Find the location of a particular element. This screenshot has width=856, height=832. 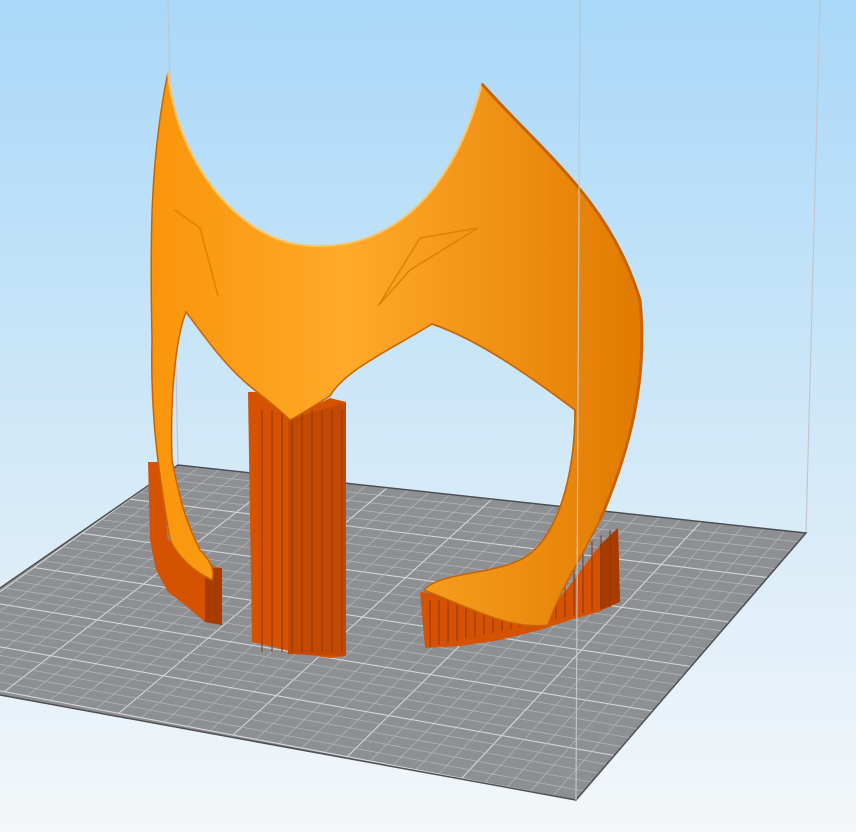

support-center-pillar-shade is located at coordinates (317, 529).